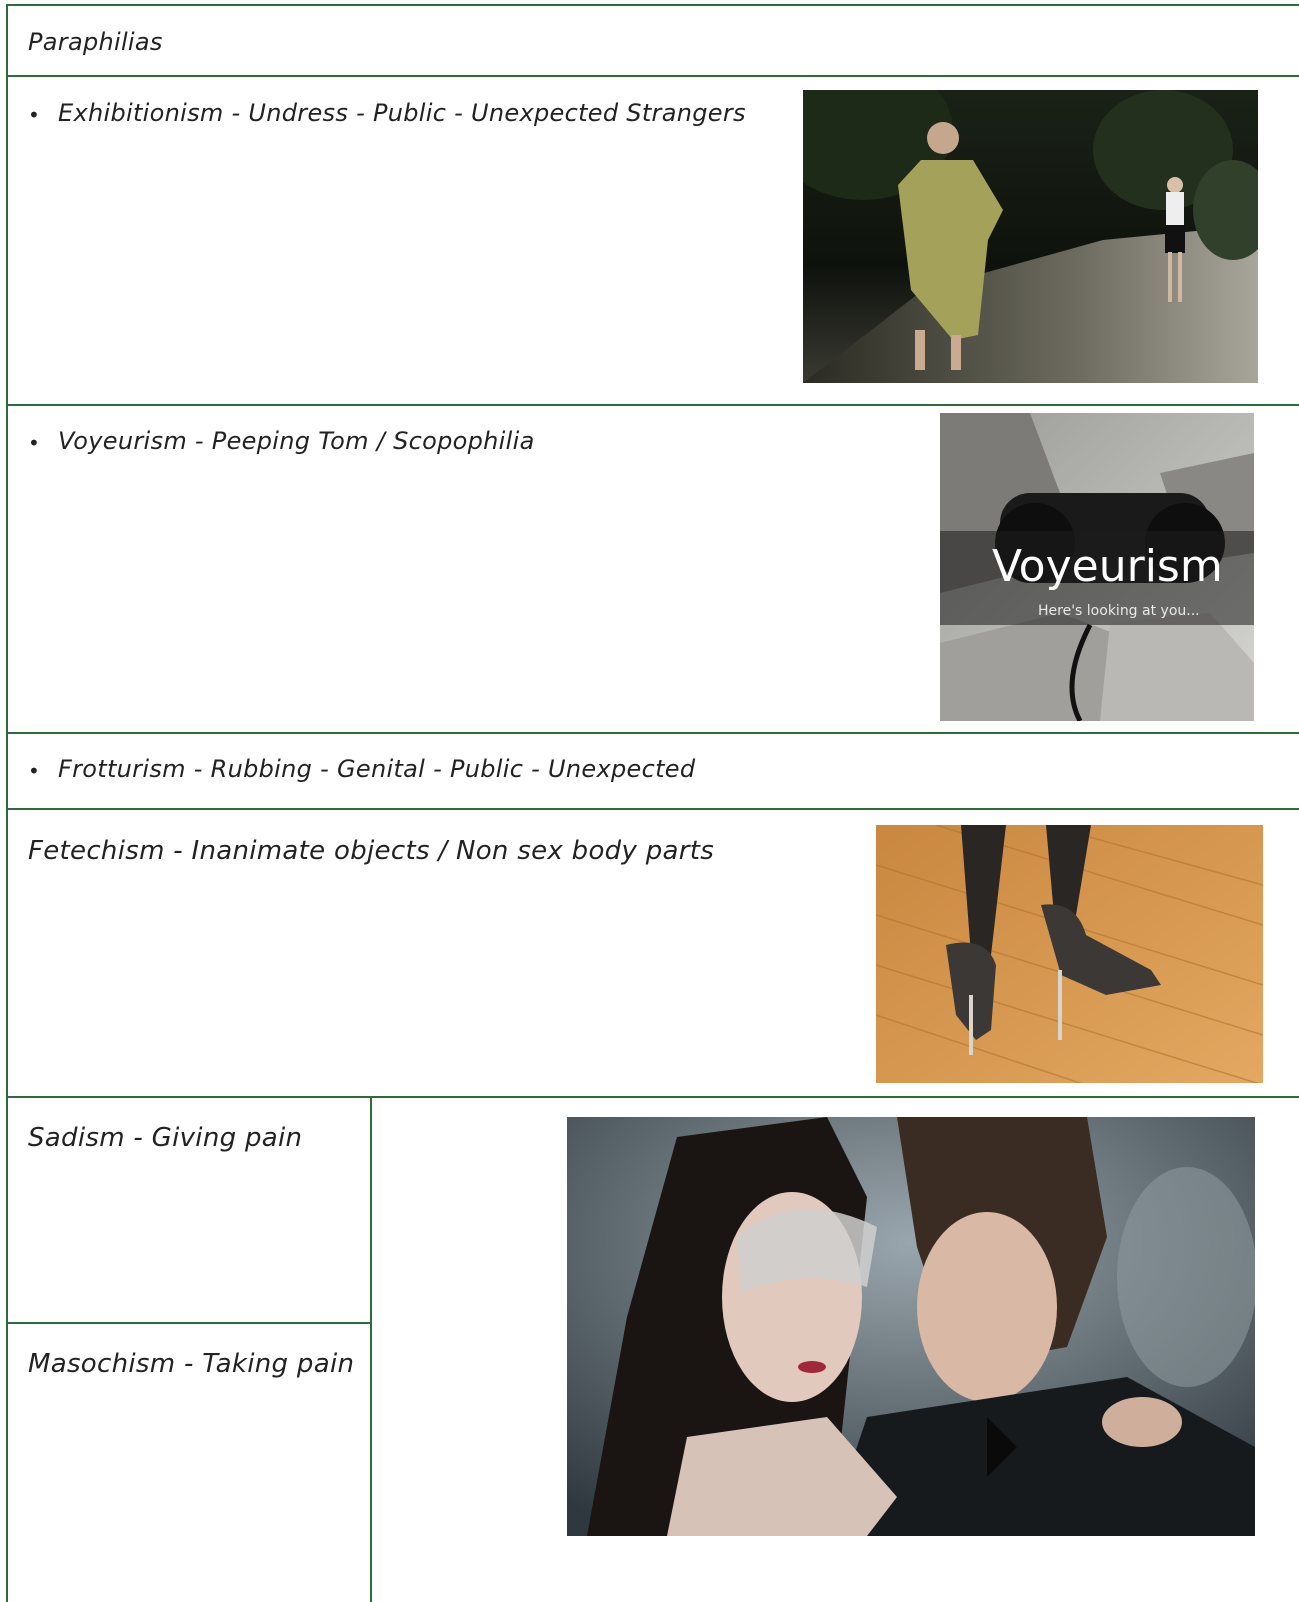  Describe the element at coordinates (296, 441) in the screenshot. I see `voyeurism-label: Voyeurism - Peeping Tom / Scopophilia` at that location.